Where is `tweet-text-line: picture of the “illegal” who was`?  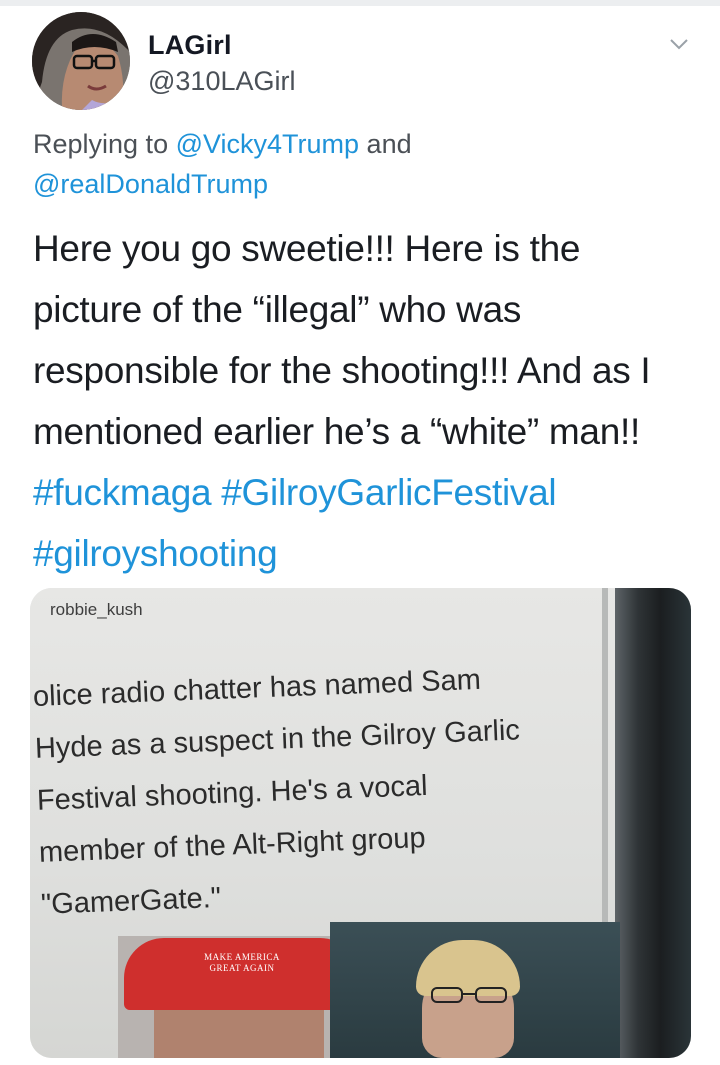 tweet-text-line: picture of the “illegal” who was is located at coordinates (277, 309).